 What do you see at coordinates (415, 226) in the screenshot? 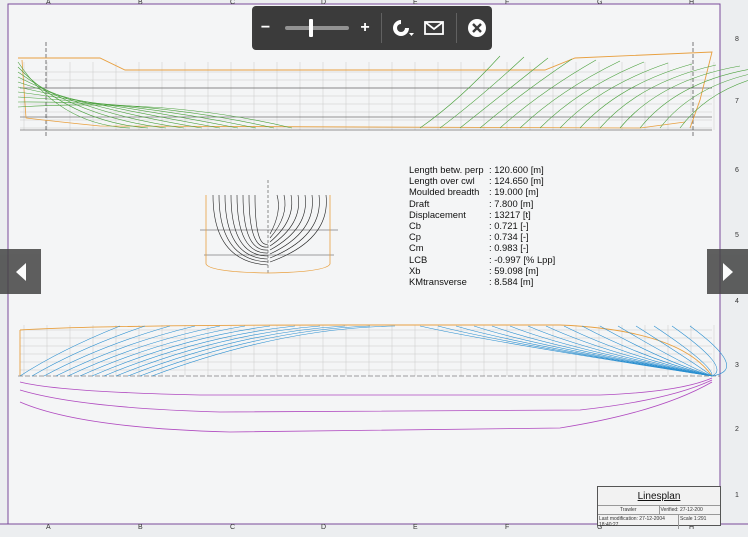
I see `hydrostatics-label: Cb` at bounding box center [415, 226].